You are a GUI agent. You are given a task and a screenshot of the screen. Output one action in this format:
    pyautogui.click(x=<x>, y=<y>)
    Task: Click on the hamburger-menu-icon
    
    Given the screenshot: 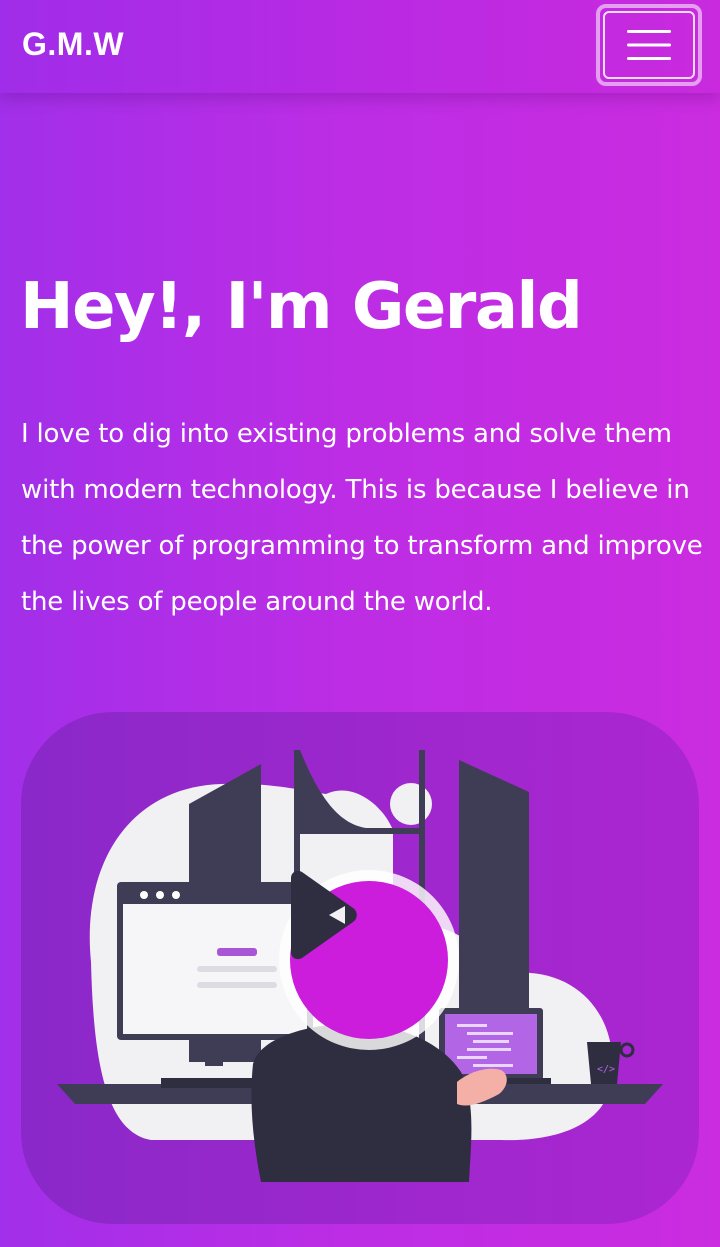 What is the action you would take?
    pyautogui.click(x=649, y=45)
    